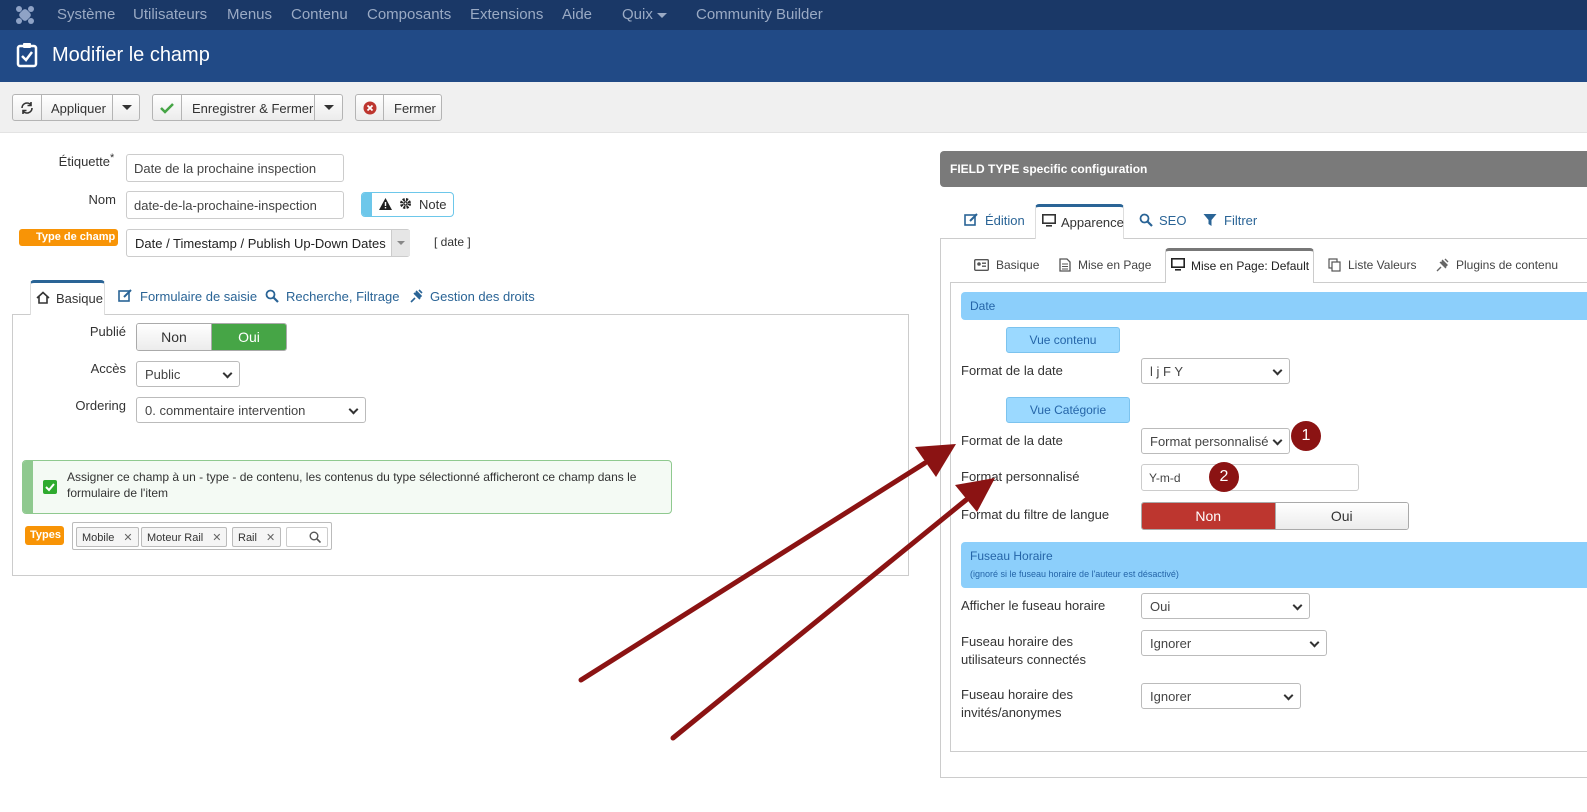 The height and width of the screenshot is (812, 1587). I want to click on nom-input: date-de-la-prochaine-inspection, so click(235, 205).